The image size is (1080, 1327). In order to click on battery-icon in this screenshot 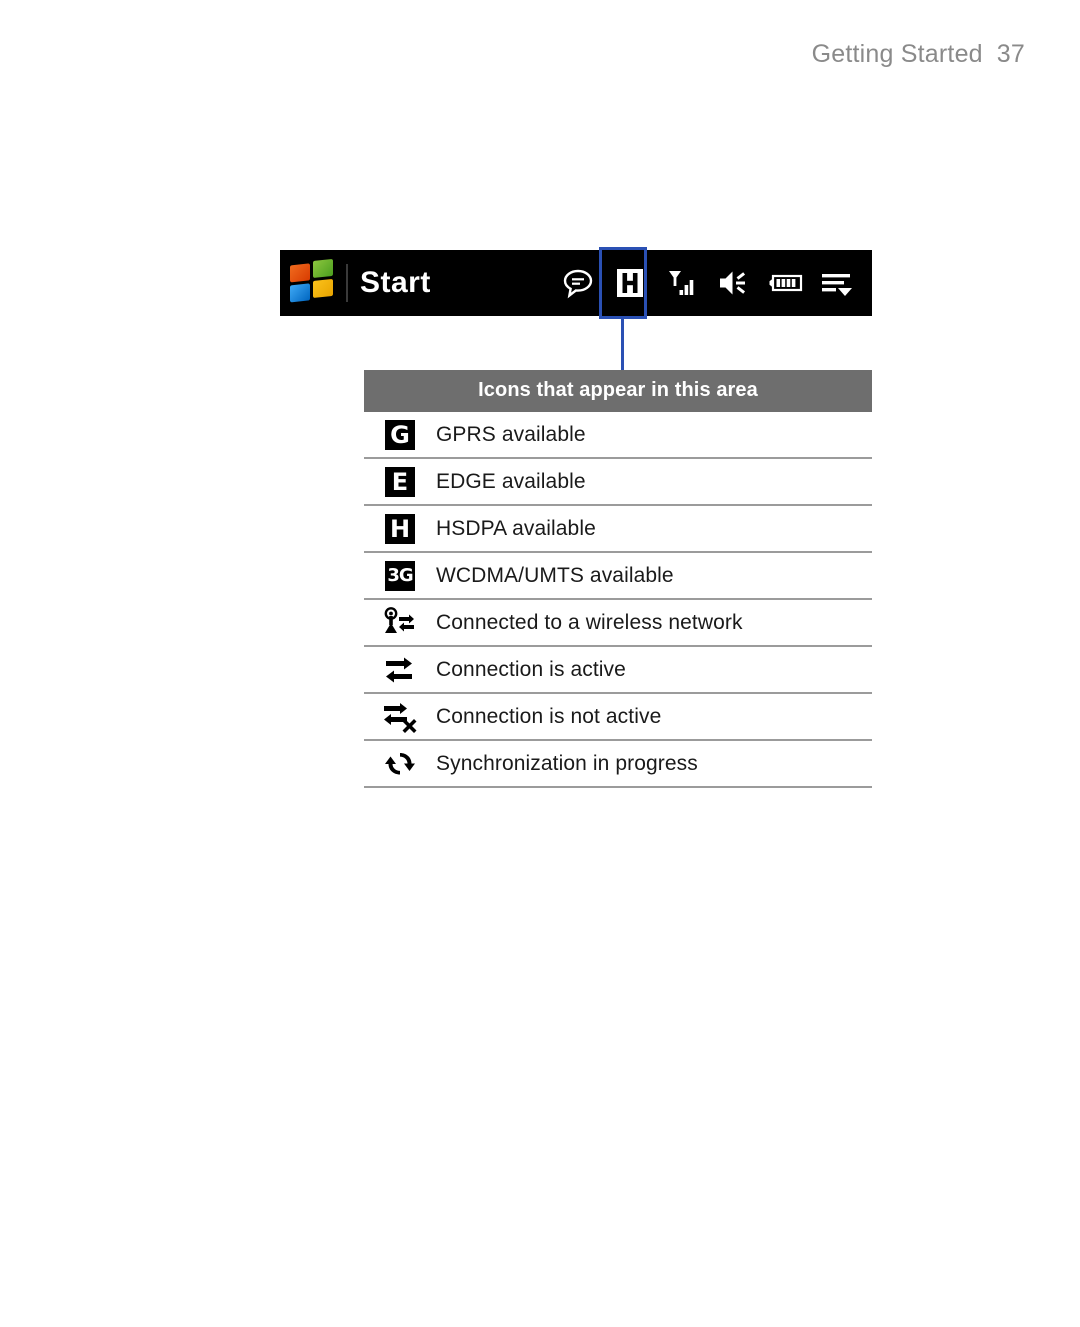, I will do `click(786, 283)`.